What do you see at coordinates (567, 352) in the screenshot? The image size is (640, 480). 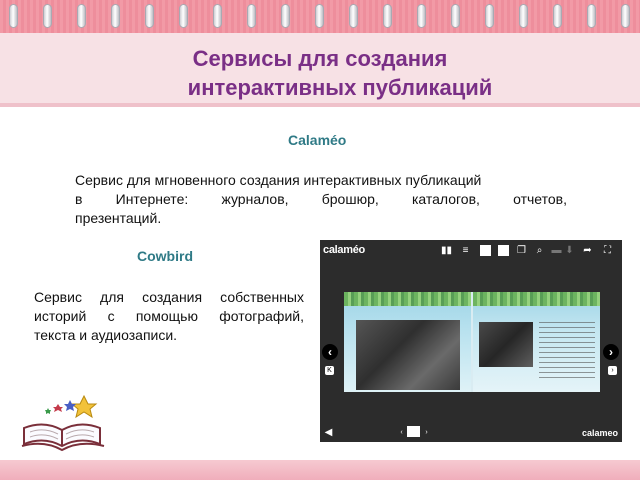 I see `page-text` at bounding box center [567, 352].